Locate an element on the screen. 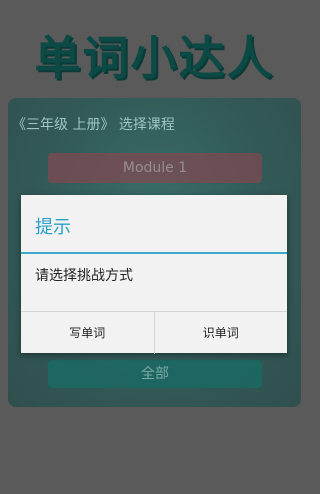 Image resolution: width=320 pixels, height=494 pixels. dialog-message: 请选择挑战方式 is located at coordinates (84, 276).